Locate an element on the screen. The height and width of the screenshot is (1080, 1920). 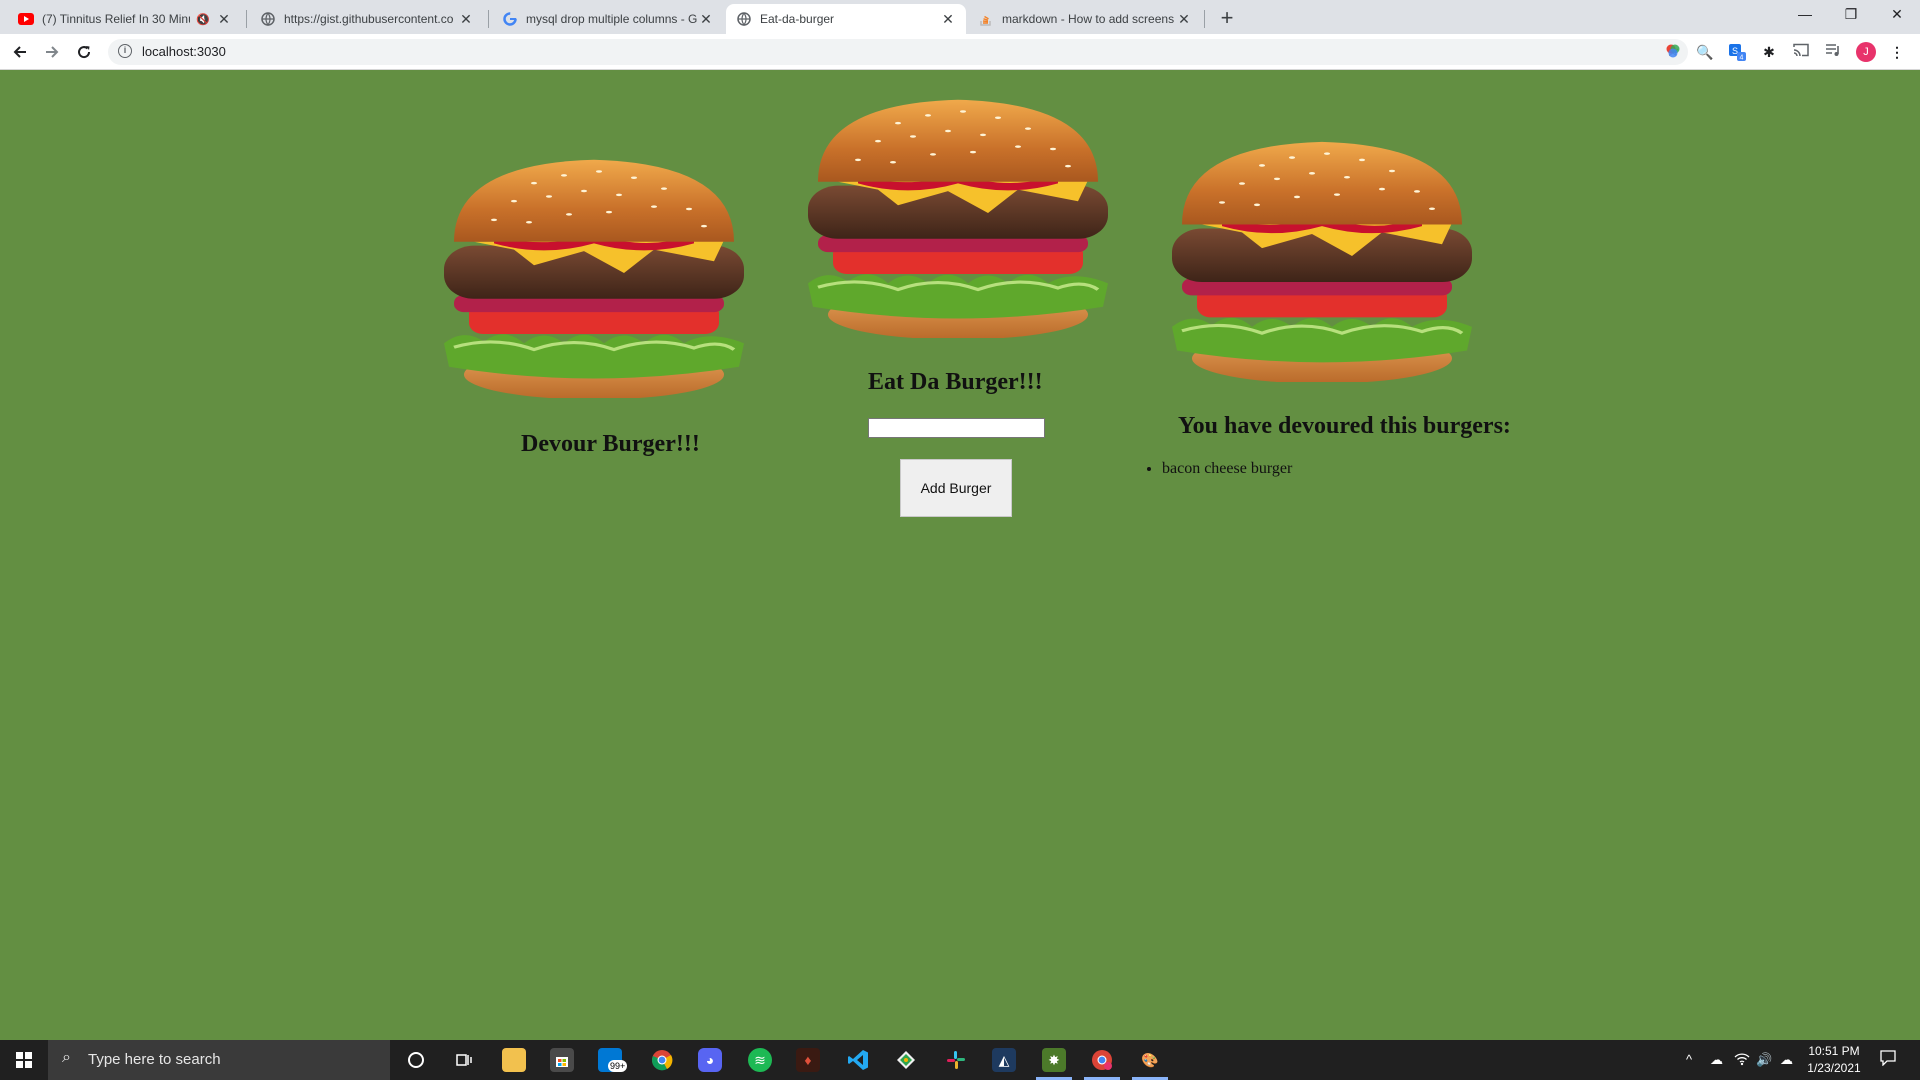
info-icon: i is located at coordinates (125, 51).